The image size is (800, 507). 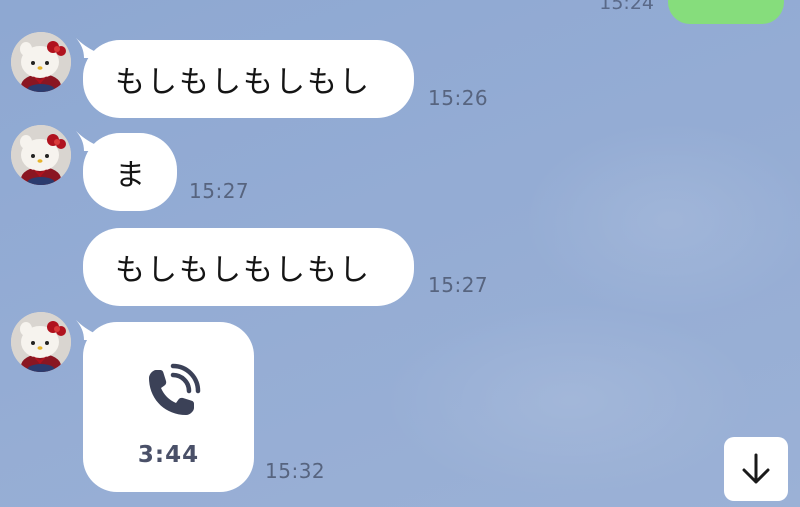 I want to click on incoming-message-bubble: ま, so click(x=130, y=172).